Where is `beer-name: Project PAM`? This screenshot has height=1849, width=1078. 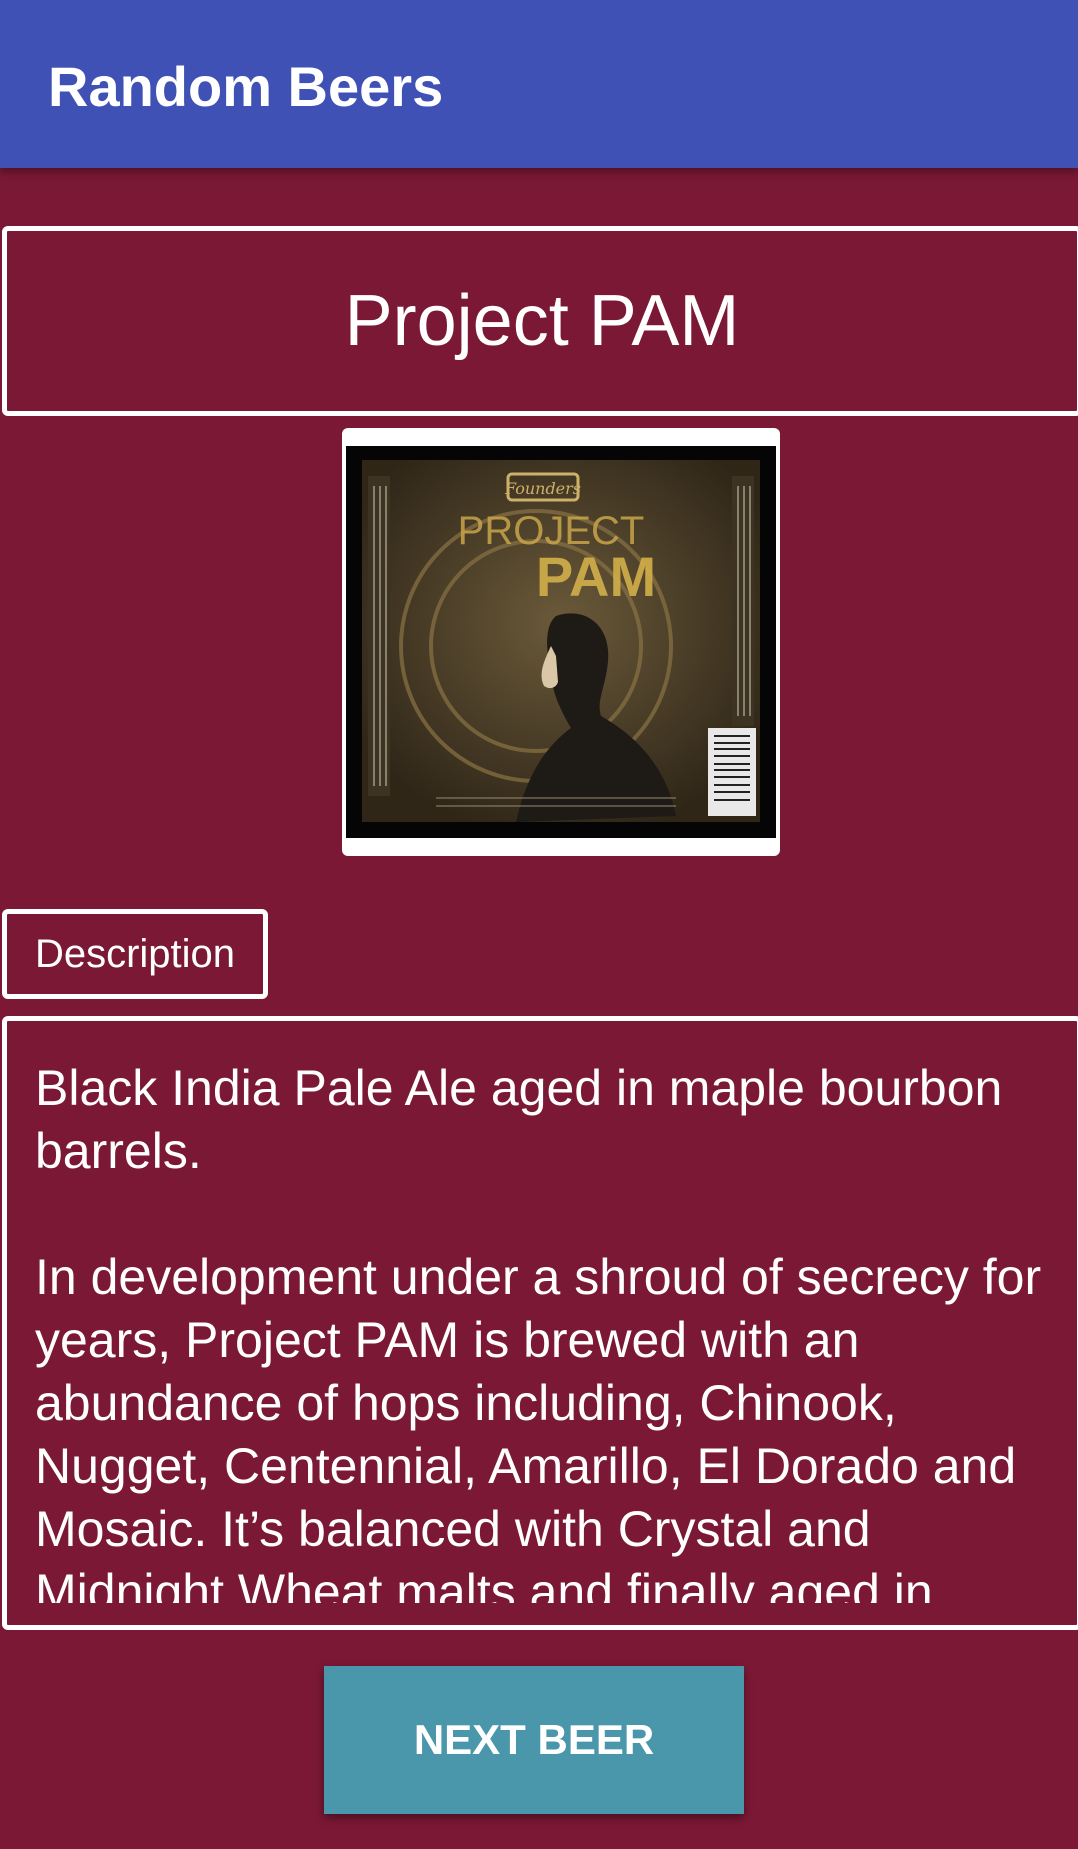 beer-name: Project PAM is located at coordinates (542, 321).